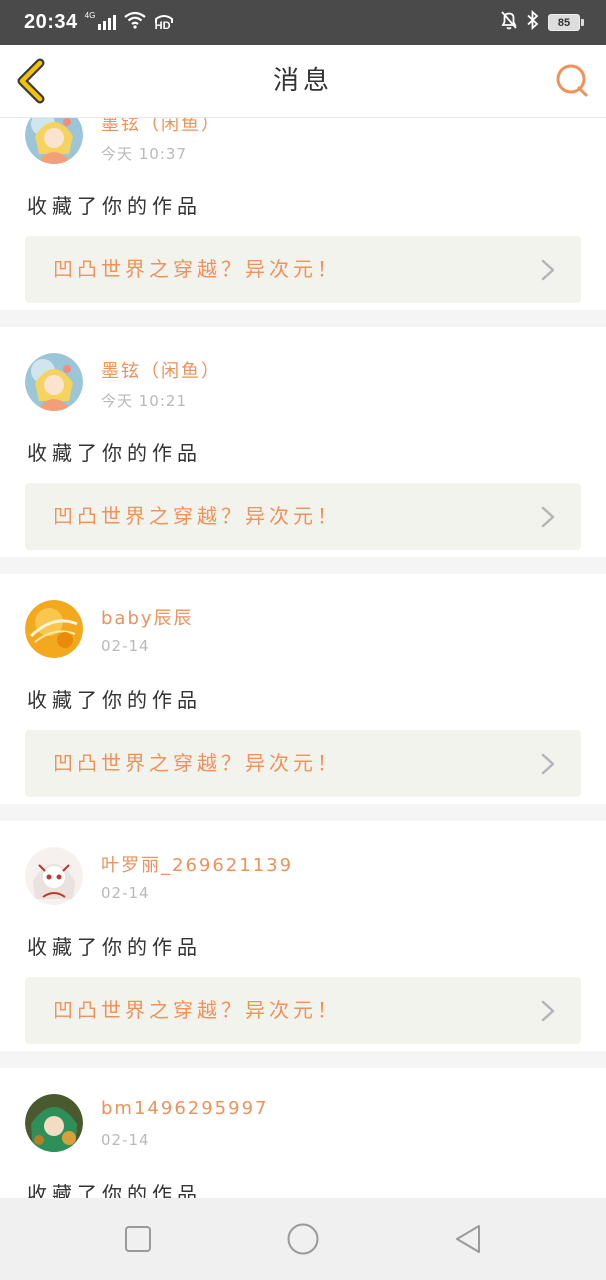 The width and height of the screenshot is (606, 1280). What do you see at coordinates (197, 864) in the screenshot?
I see `username: 叶罗丽_269621139` at bounding box center [197, 864].